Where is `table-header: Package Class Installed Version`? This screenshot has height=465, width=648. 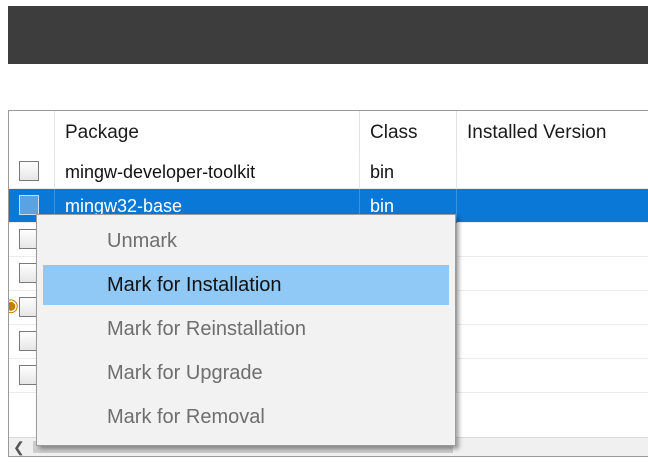 table-header: Package Class Installed Version is located at coordinates (328, 133).